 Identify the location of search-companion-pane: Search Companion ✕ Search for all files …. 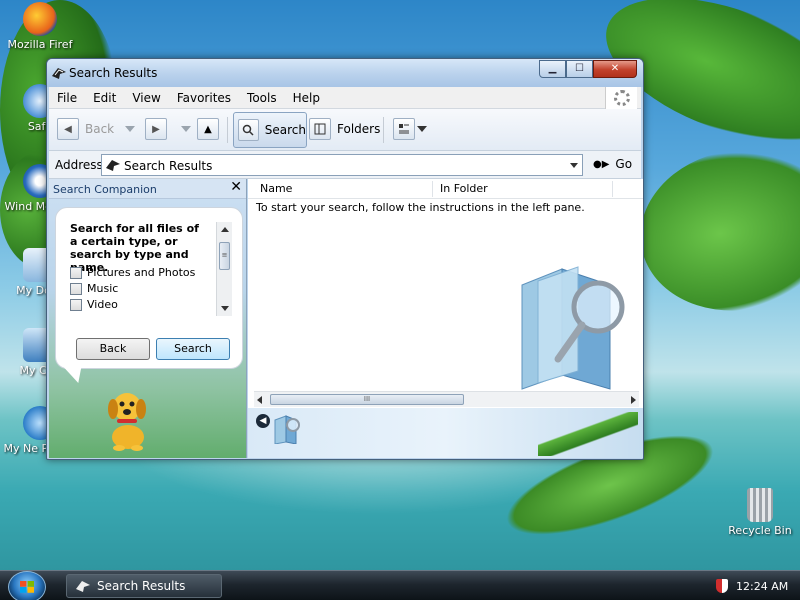
(148, 318).